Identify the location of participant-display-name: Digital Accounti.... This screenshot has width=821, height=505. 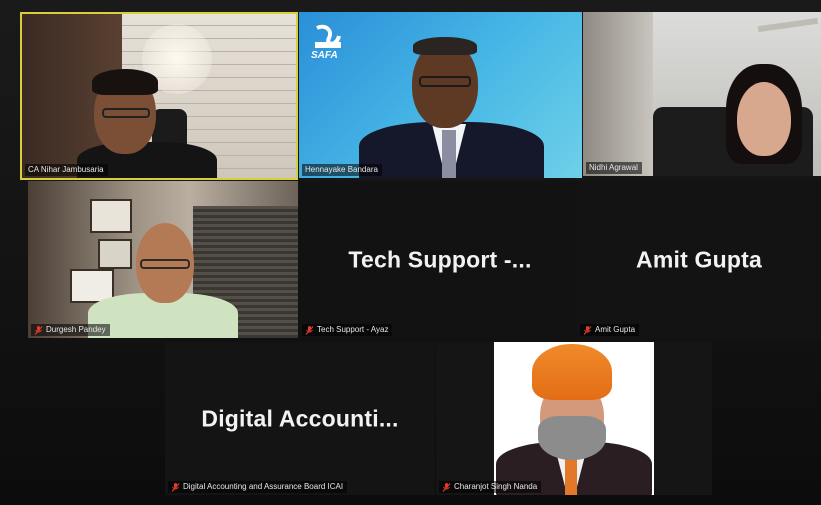
(300, 418).